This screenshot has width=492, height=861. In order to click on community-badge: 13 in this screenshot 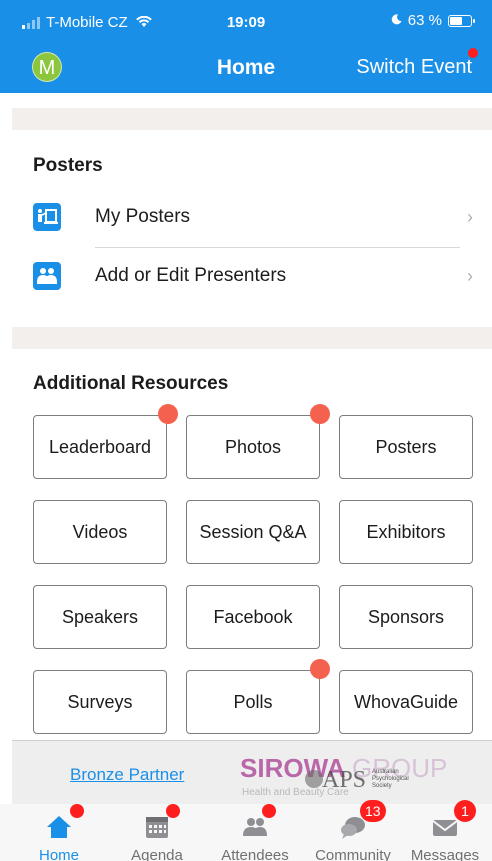, I will do `click(373, 811)`.